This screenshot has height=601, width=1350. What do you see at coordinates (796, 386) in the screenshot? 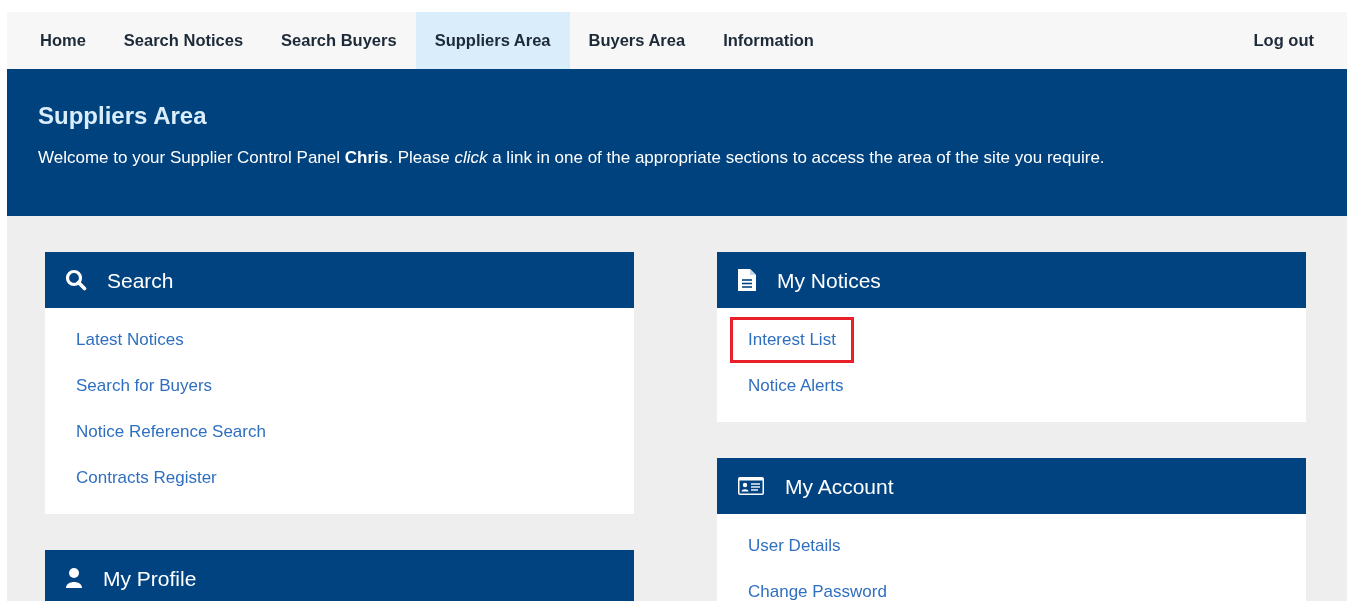
I see `panel-link: Notice Alerts` at bounding box center [796, 386].